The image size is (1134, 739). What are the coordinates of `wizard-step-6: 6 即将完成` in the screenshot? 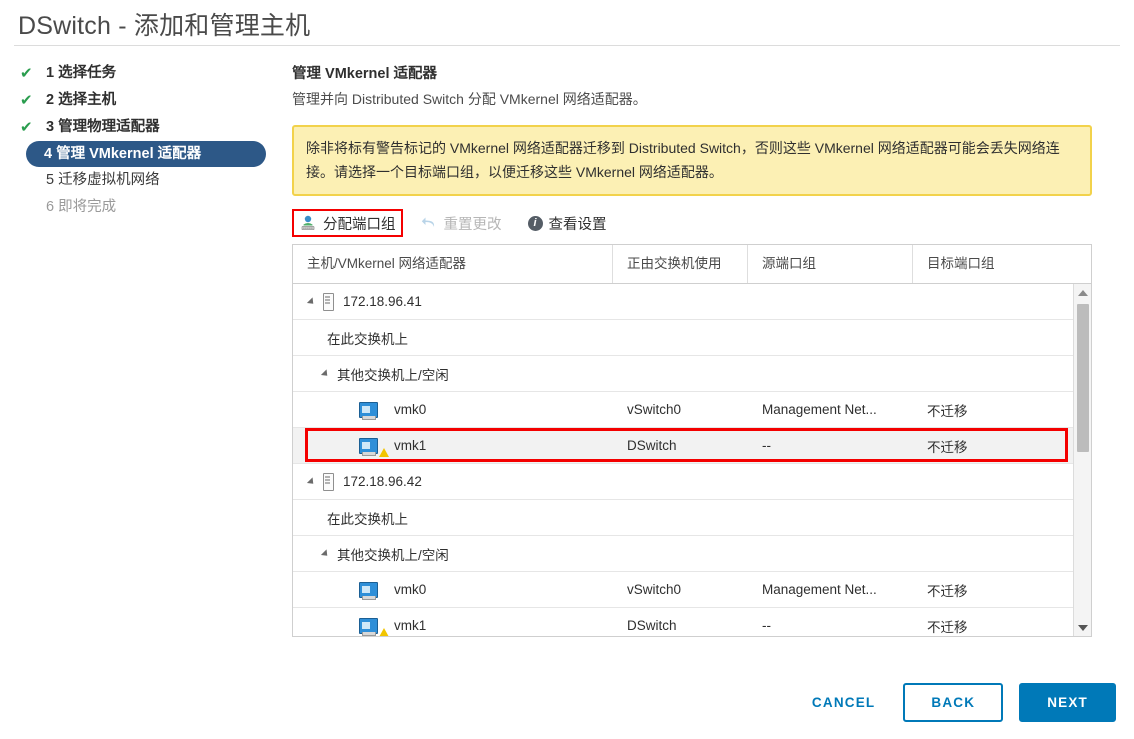 It's located at (142, 207).